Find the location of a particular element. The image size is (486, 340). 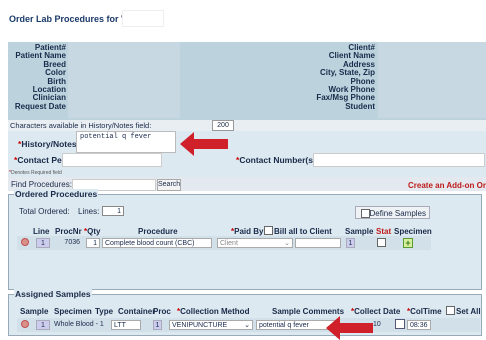

chars-available-count: 200 is located at coordinates (223, 125).